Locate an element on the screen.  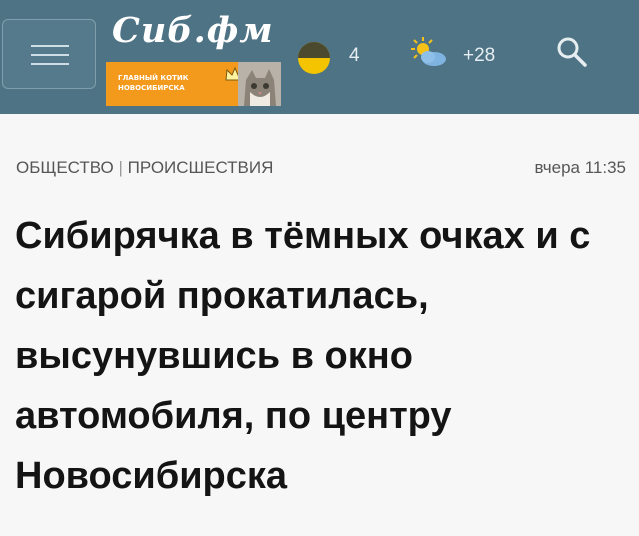
promo-banner: ГЛАВНЫЙ КОТИК НОВОСИБИРСКА is located at coordinates (193, 84).